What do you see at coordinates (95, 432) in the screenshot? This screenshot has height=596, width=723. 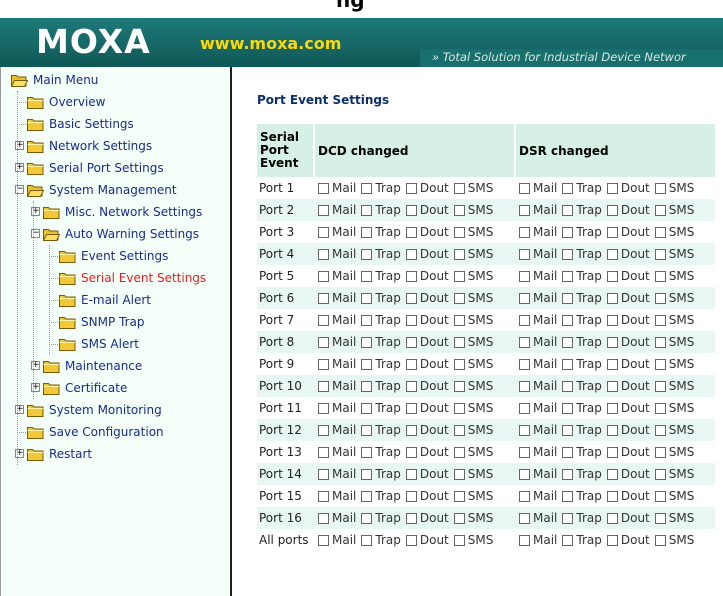 I see `sidebar-item-save-configuration: Save Configuration` at bounding box center [95, 432].